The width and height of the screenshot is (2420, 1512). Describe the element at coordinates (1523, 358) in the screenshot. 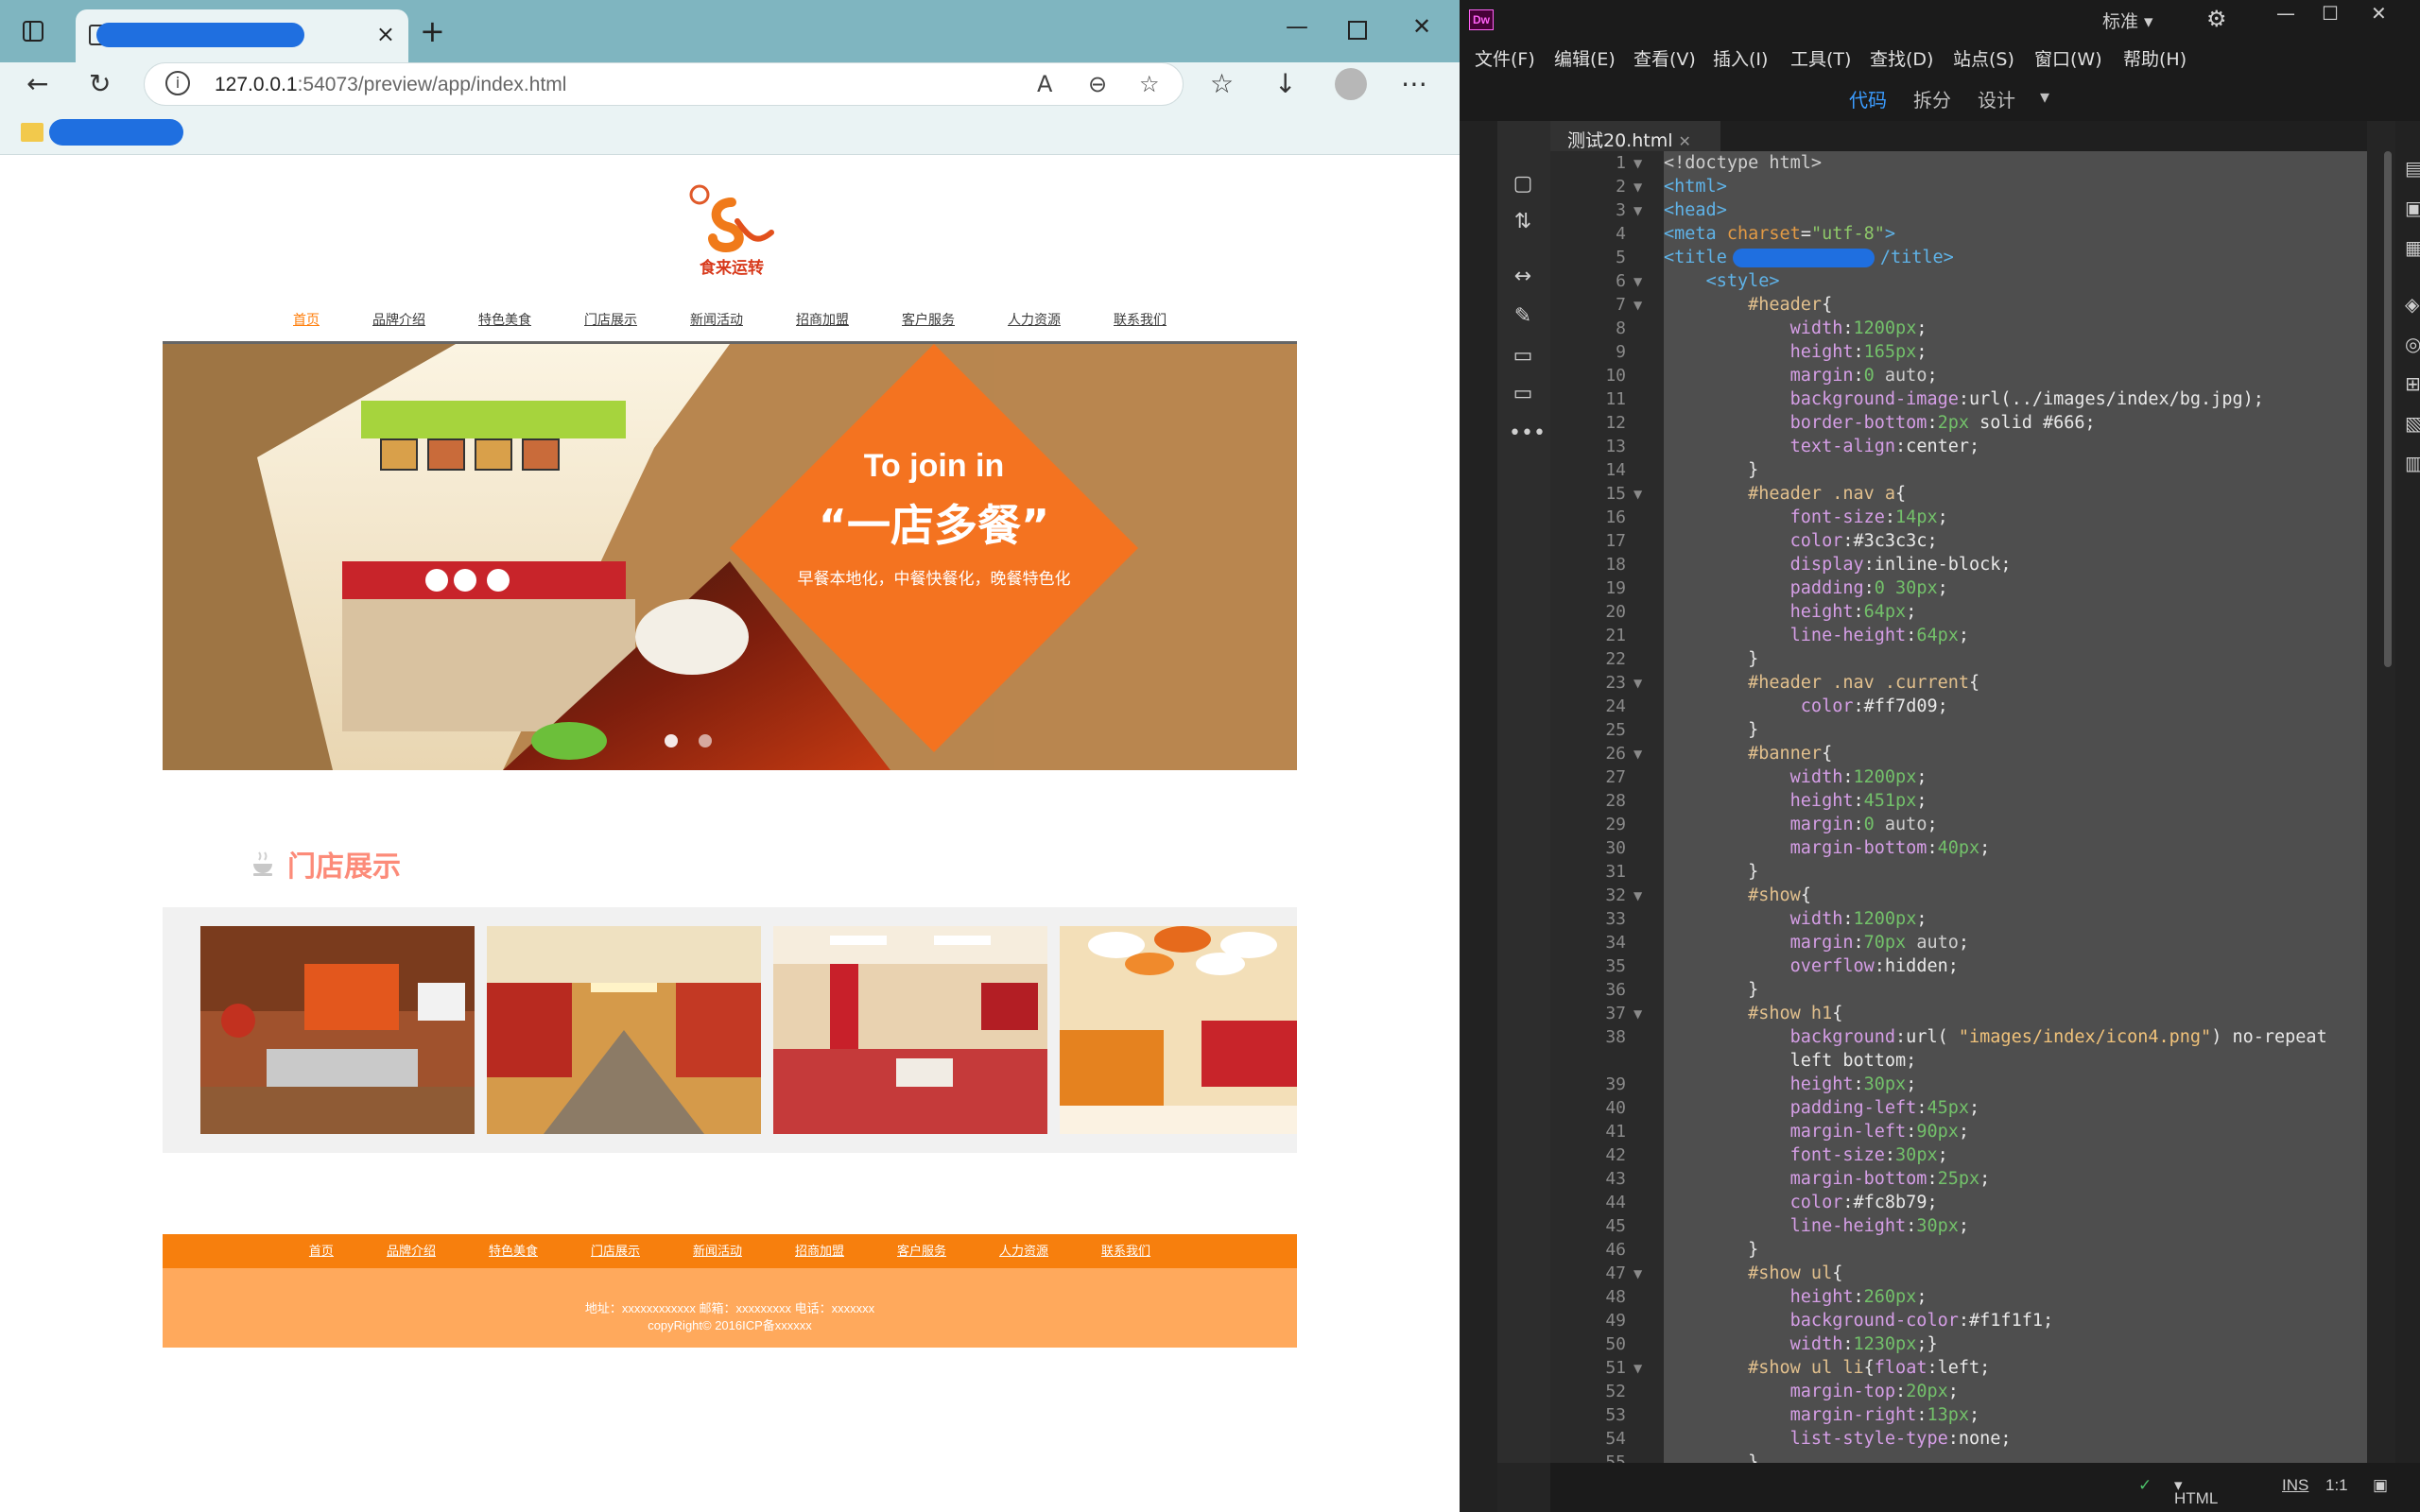

I see `apply-comment-icon: ▭` at that location.